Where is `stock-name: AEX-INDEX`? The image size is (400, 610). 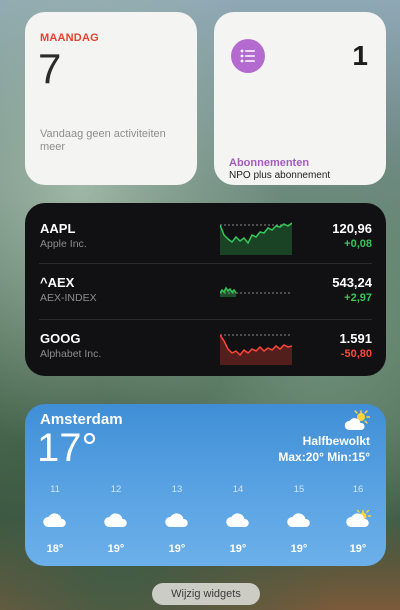 stock-name: AEX-INDEX is located at coordinates (68, 298).